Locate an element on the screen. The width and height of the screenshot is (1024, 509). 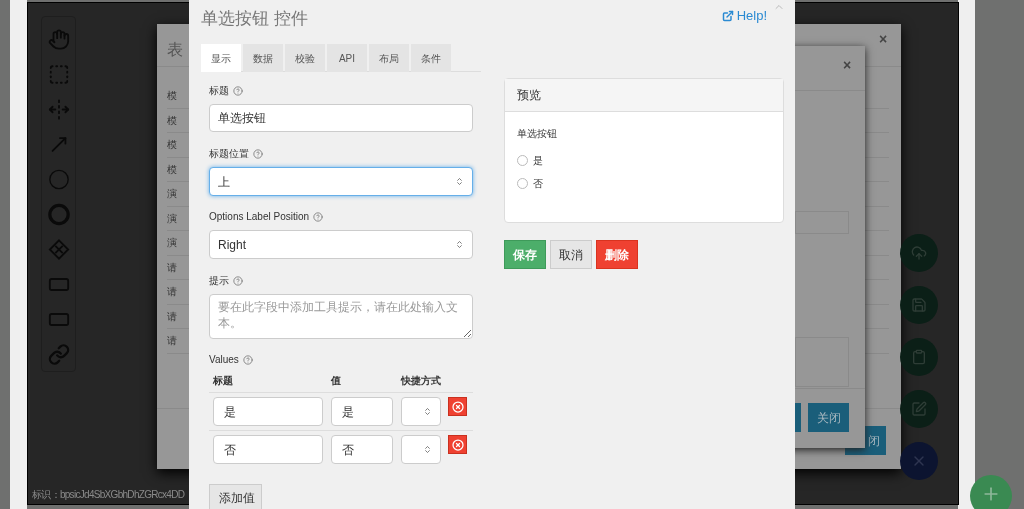
field-label: Values is located at coordinates (345, 360).